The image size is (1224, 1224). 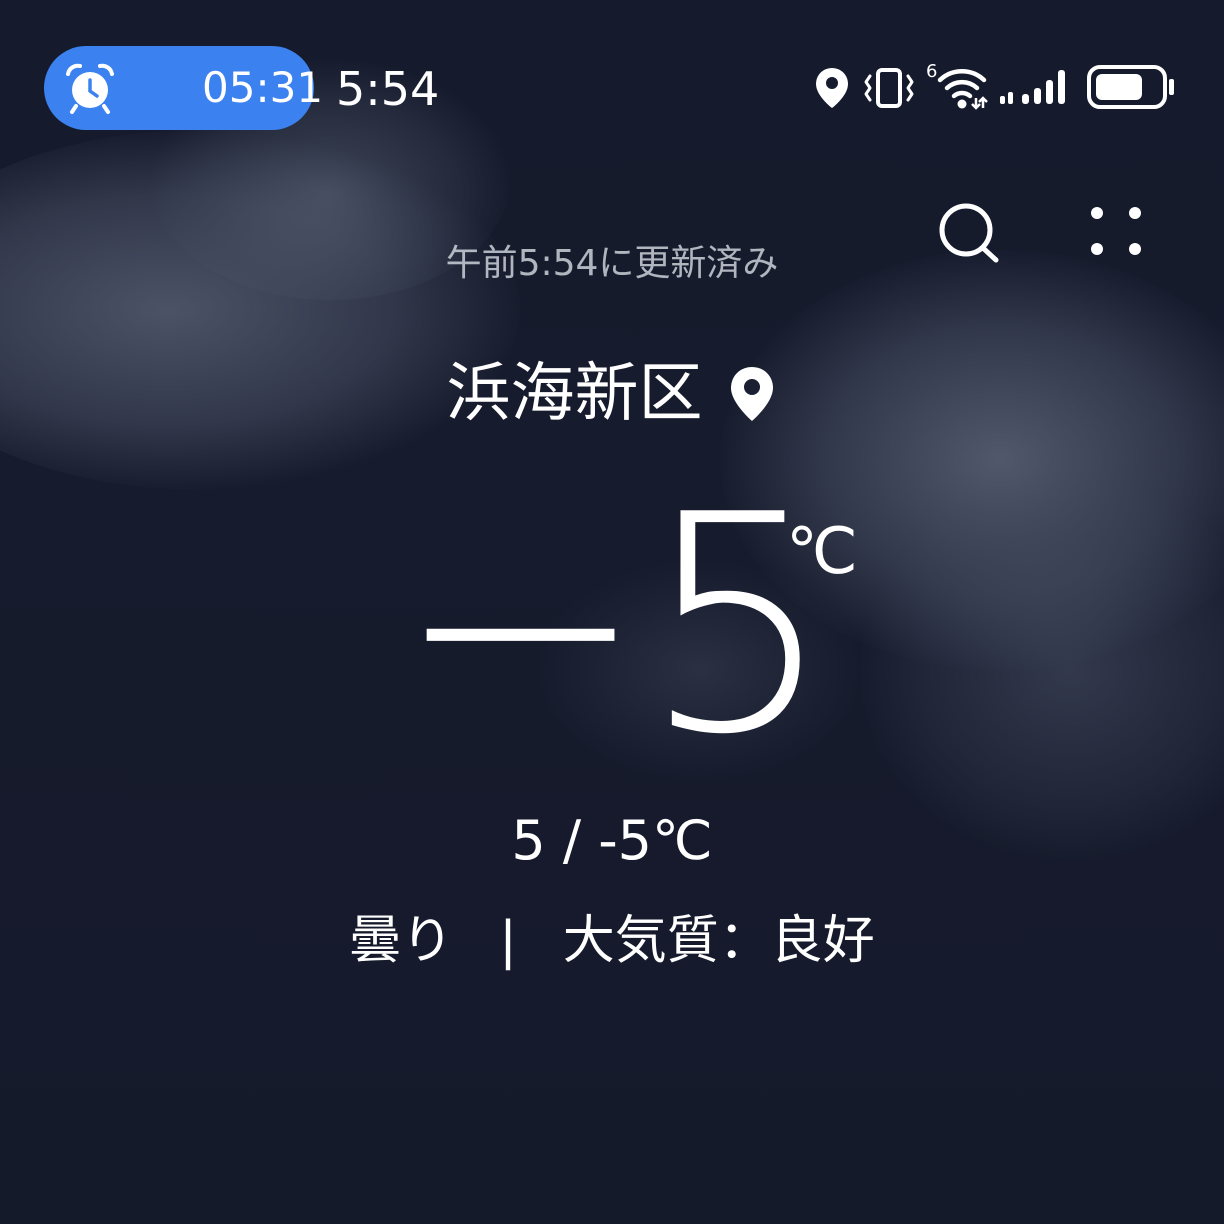 What do you see at coordinates (90, 88) in the screenshot?
I see `alarm-clock-icon` at bounding box center [90, 88].